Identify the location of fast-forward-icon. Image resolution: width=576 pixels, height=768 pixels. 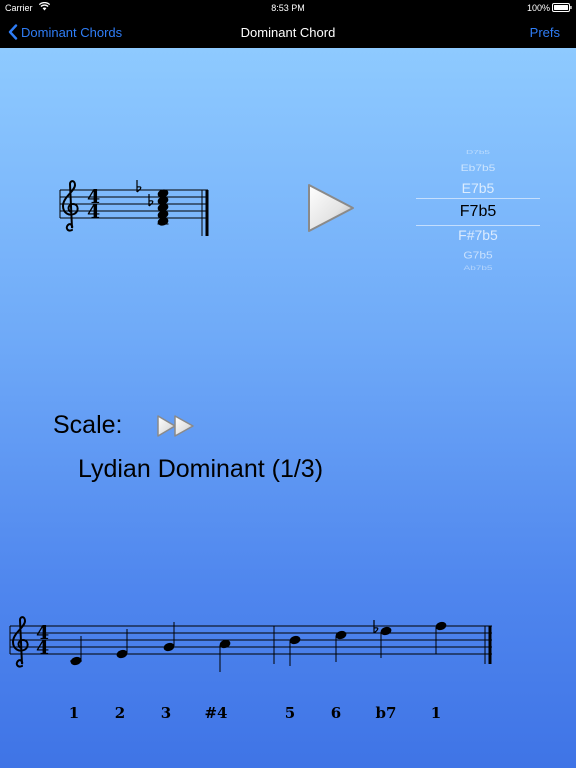
(175, 426).